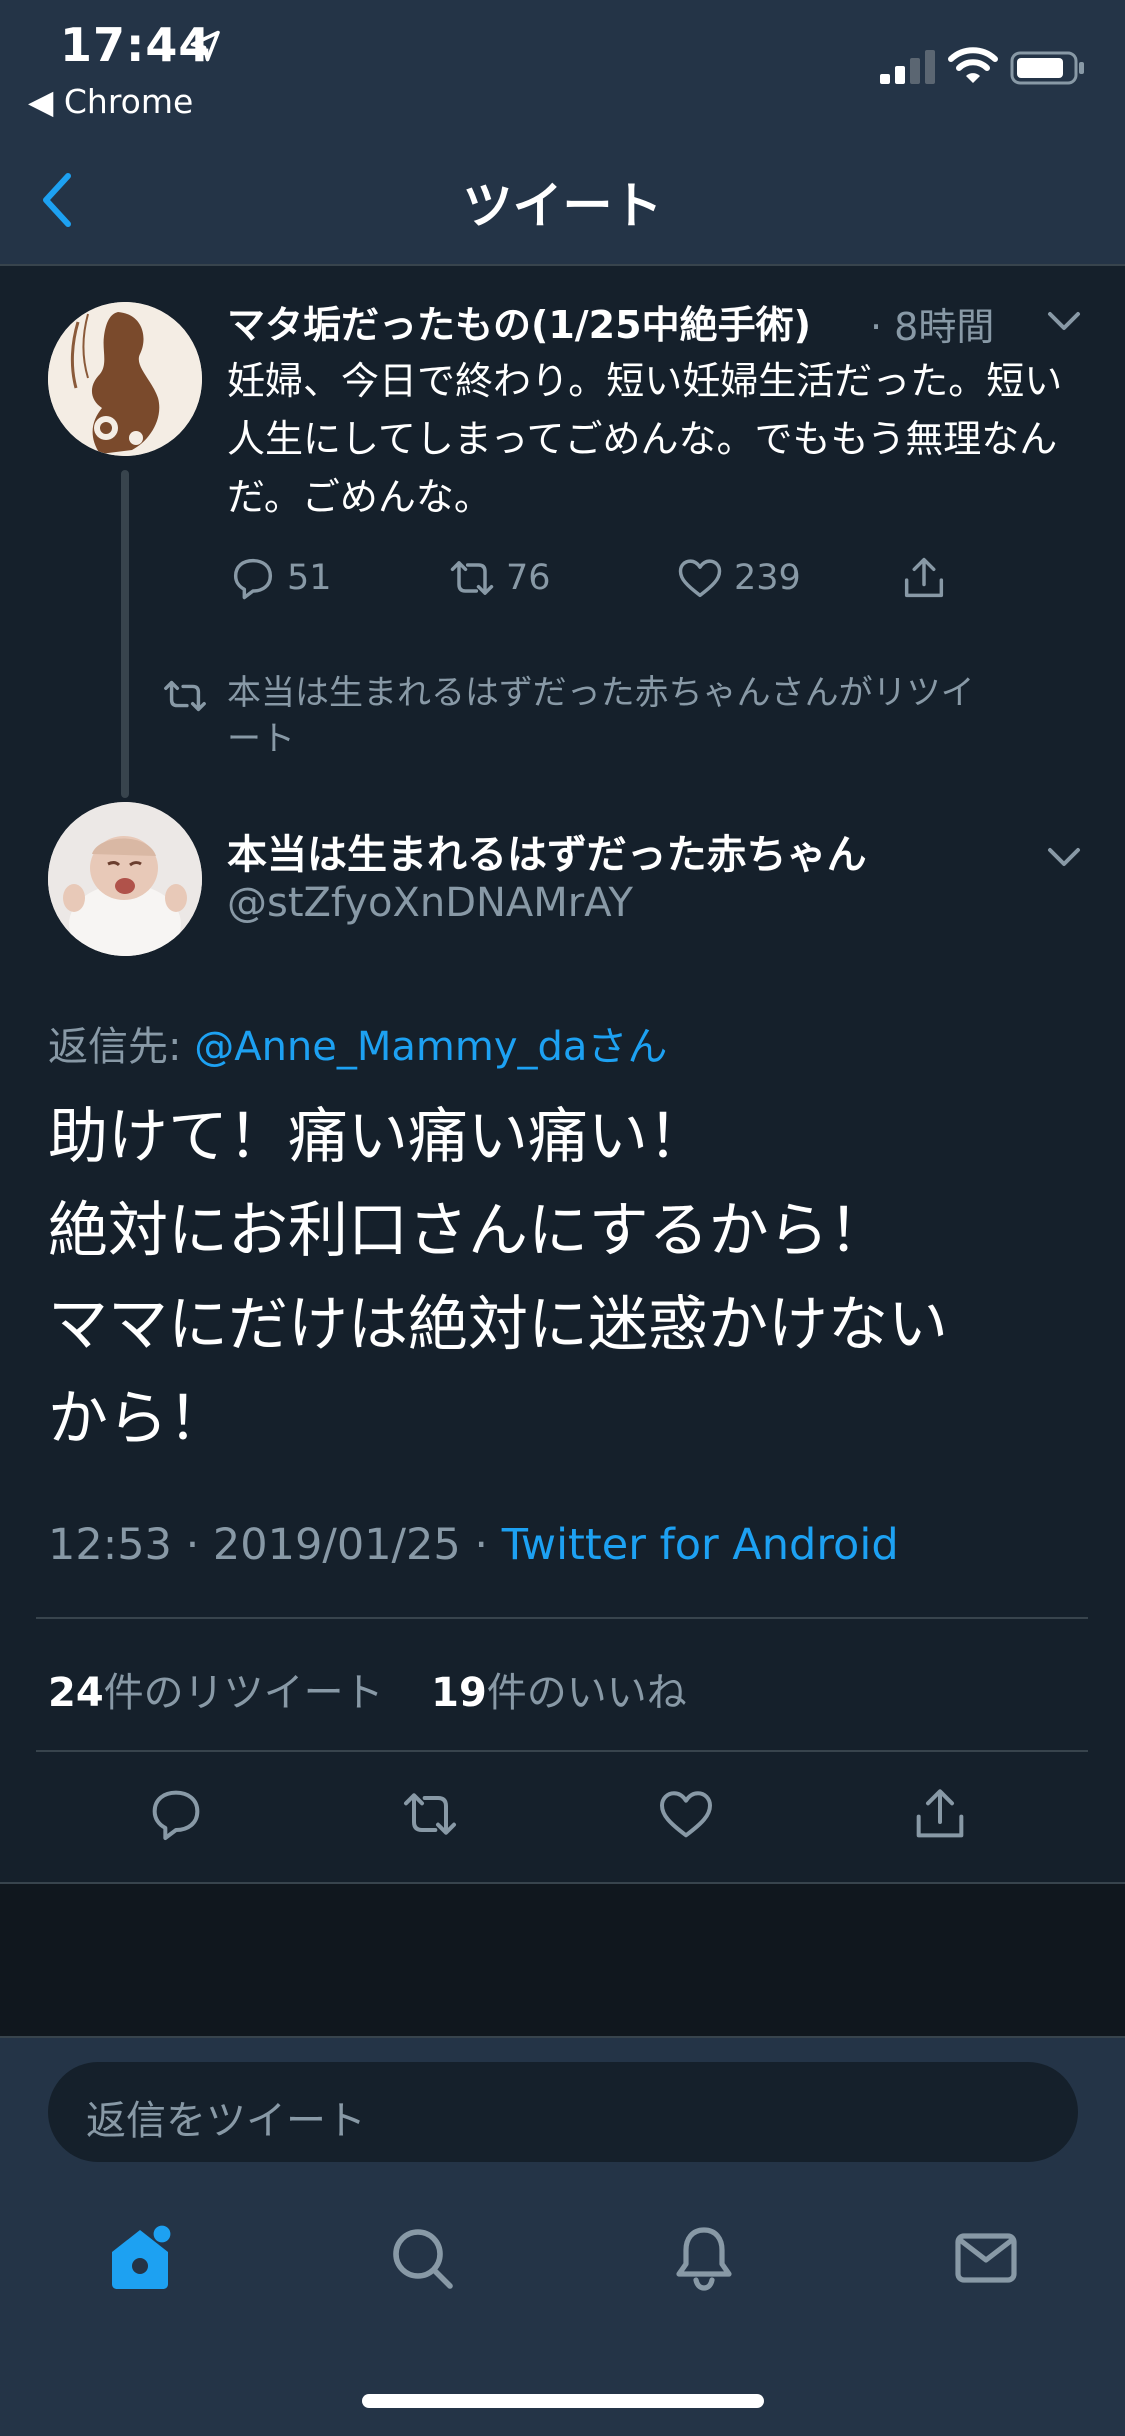  I want to click on location-arrow-icon, so click(205, 46).